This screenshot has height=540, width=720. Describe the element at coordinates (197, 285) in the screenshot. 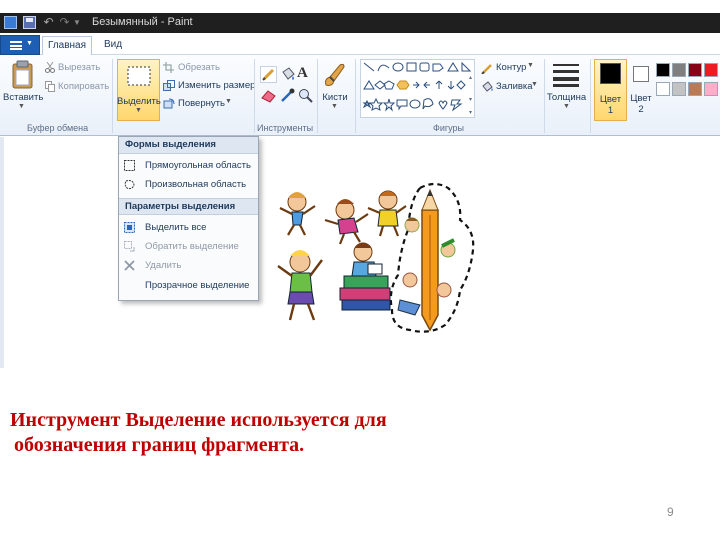

I see `transparent-selection-label: Прозрачное выделение` at that location.